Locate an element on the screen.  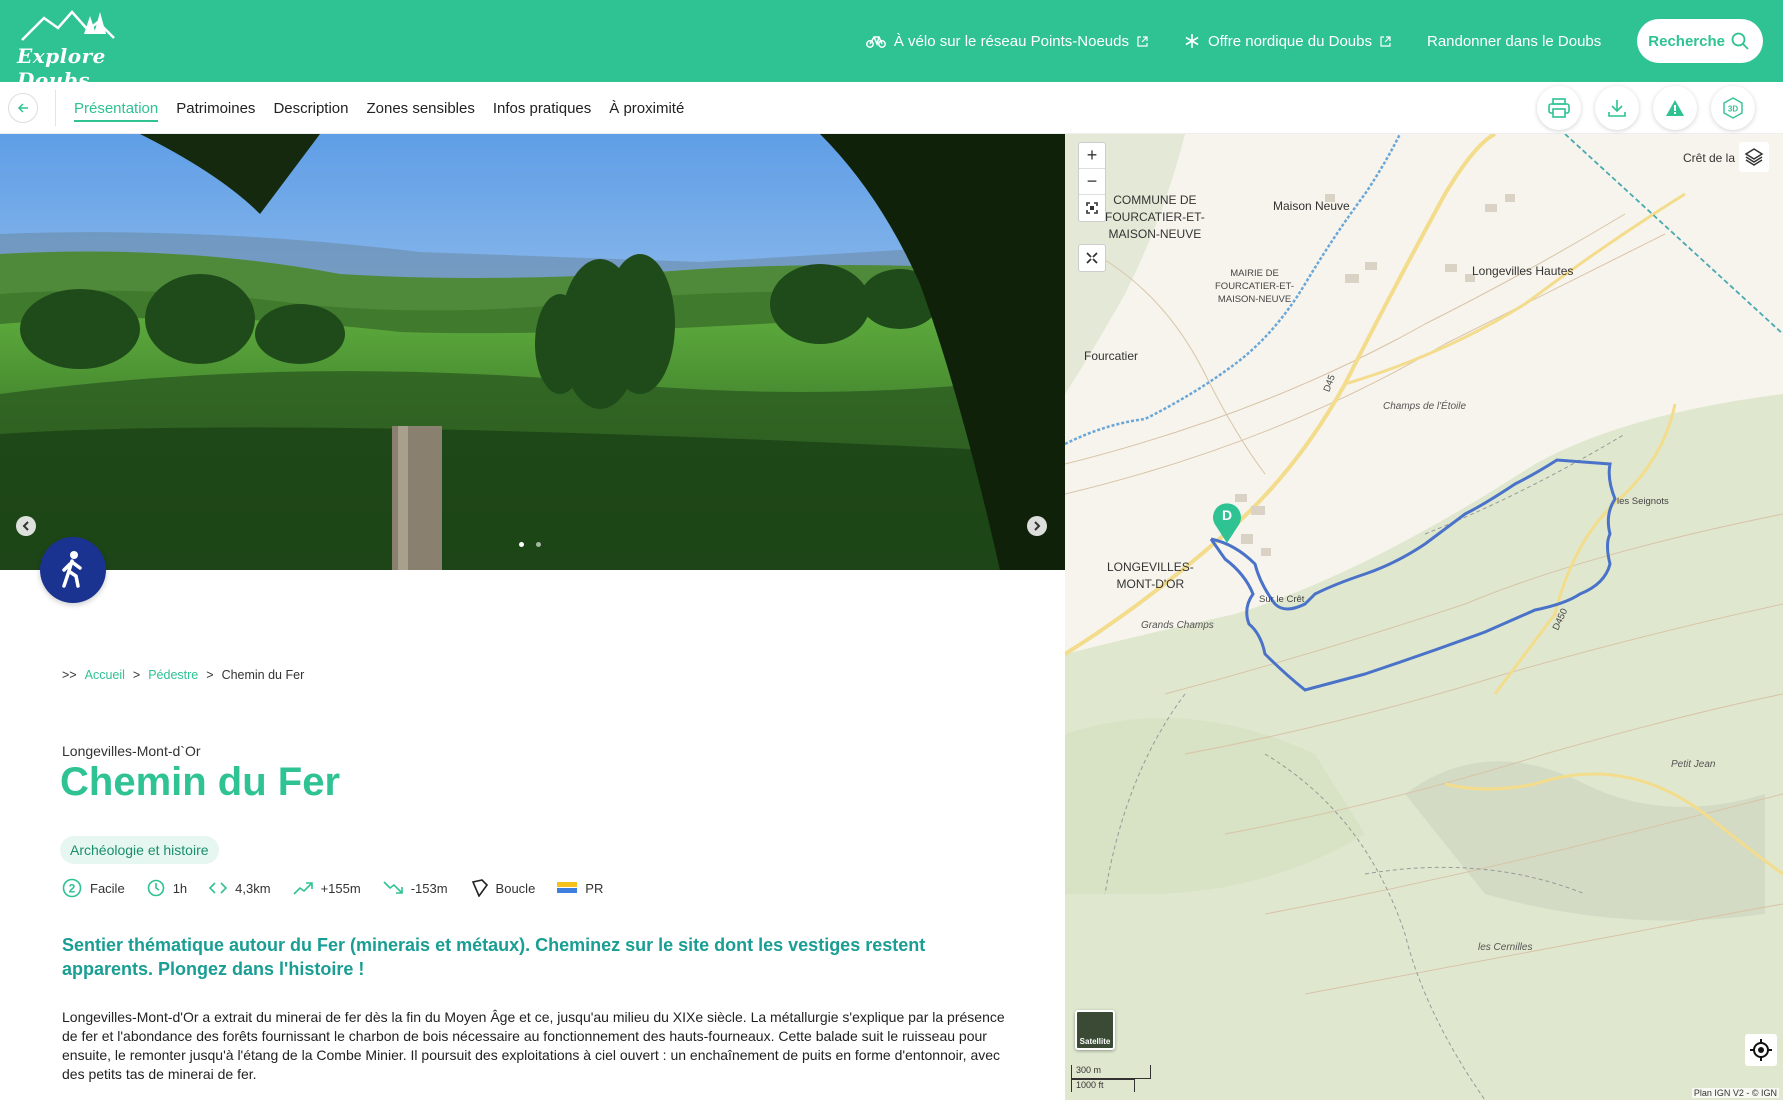
tab-presentation: Présentation is located at coordinates (116, 108).